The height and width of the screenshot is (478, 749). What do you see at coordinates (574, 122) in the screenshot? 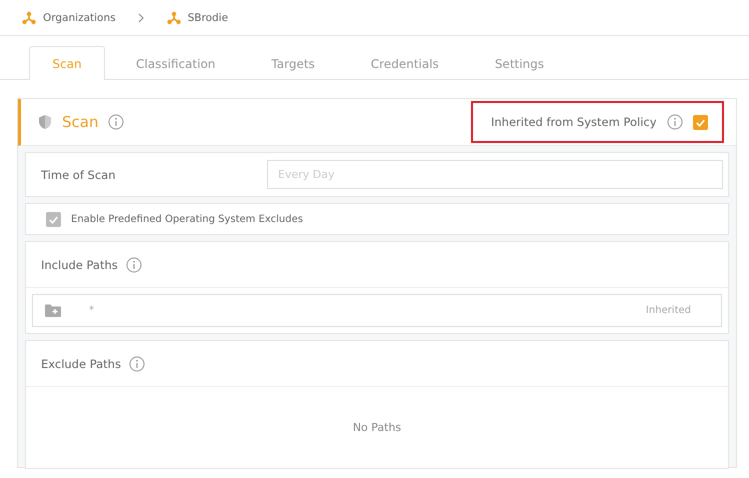
I see `inherit-label: Inherited from System Policy` at bounding box center [574, 122].